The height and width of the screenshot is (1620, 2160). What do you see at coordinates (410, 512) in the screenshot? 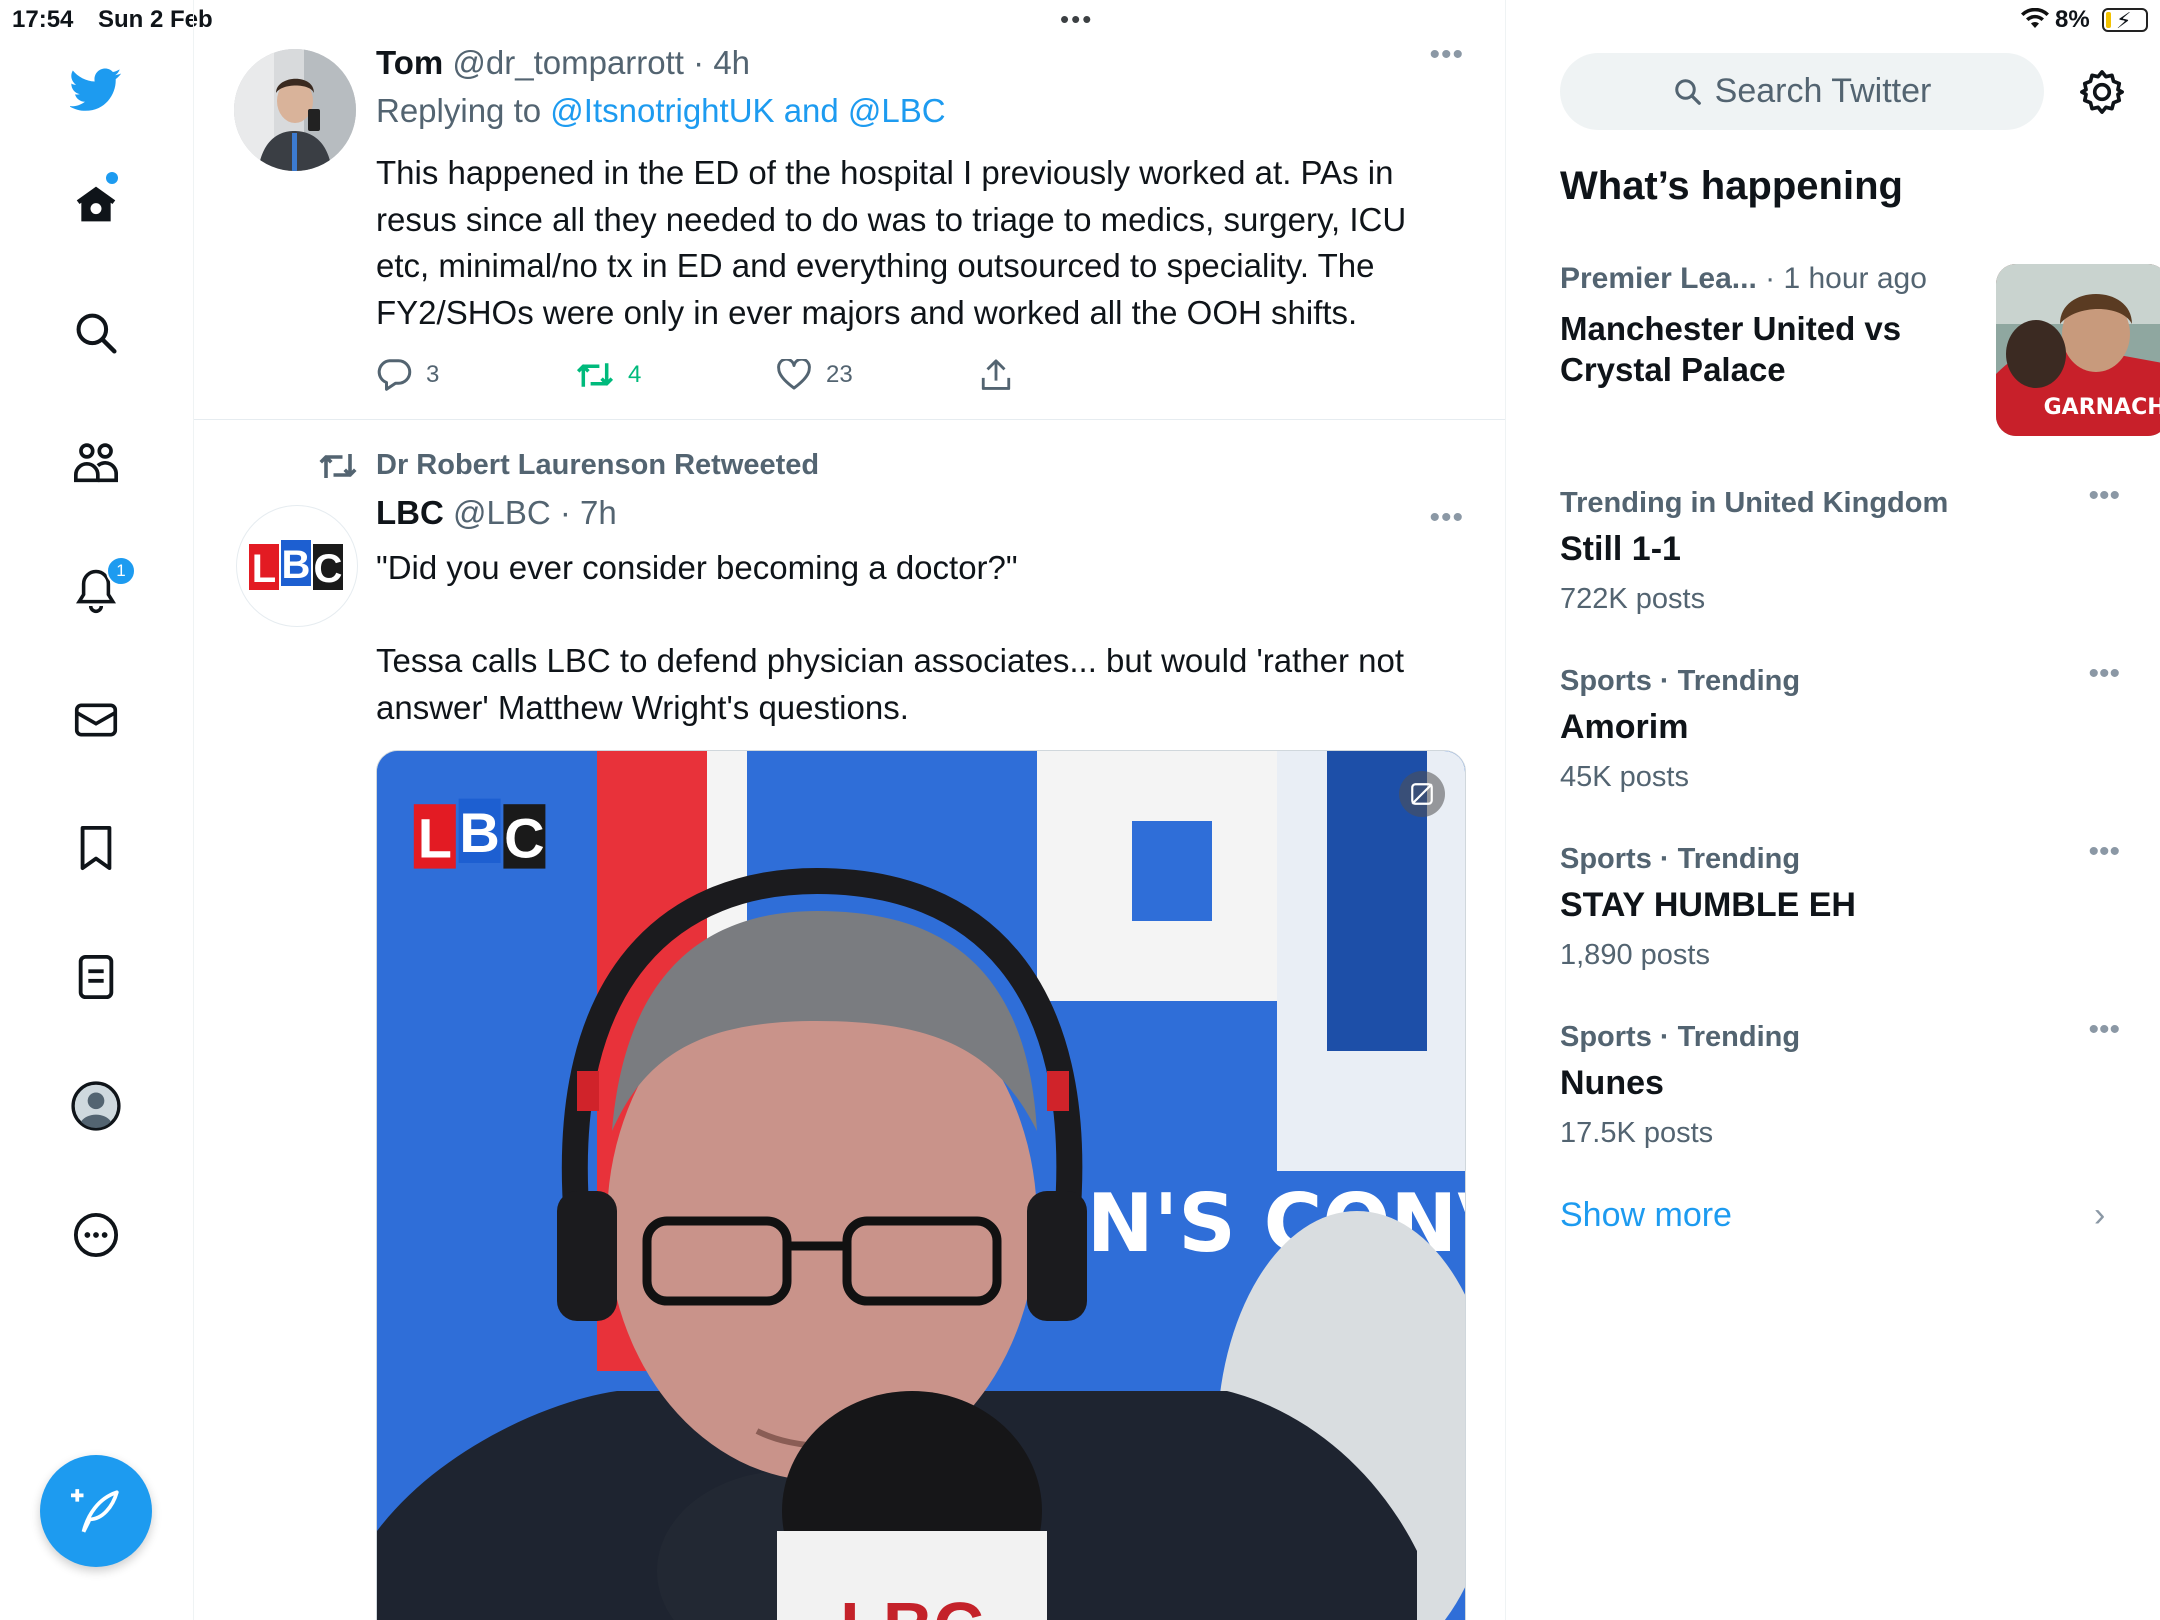
I see `tweet-author-name: LBC` at bounding box center [410, 512].